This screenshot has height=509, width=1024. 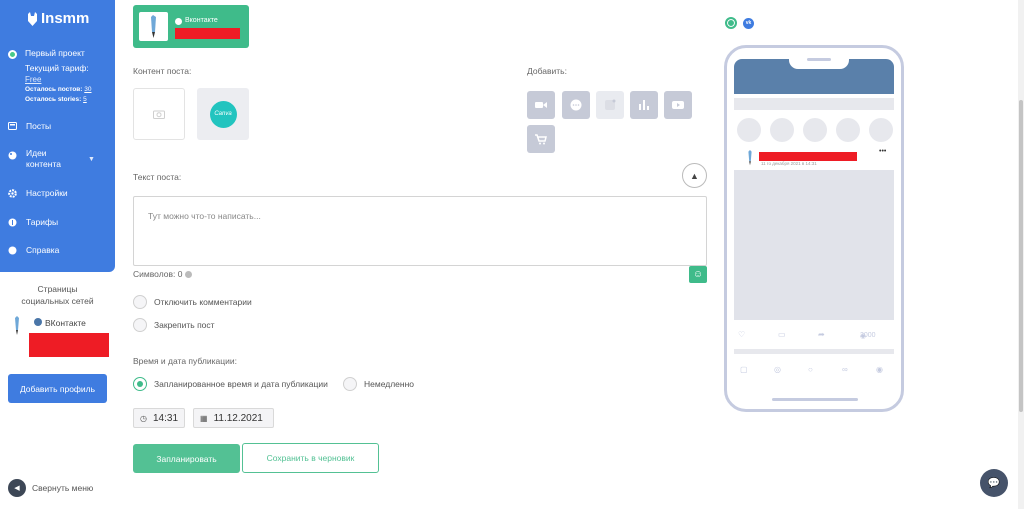 I want to click on stories-left: Осталось stories: 5, so click(x=56, y=99).